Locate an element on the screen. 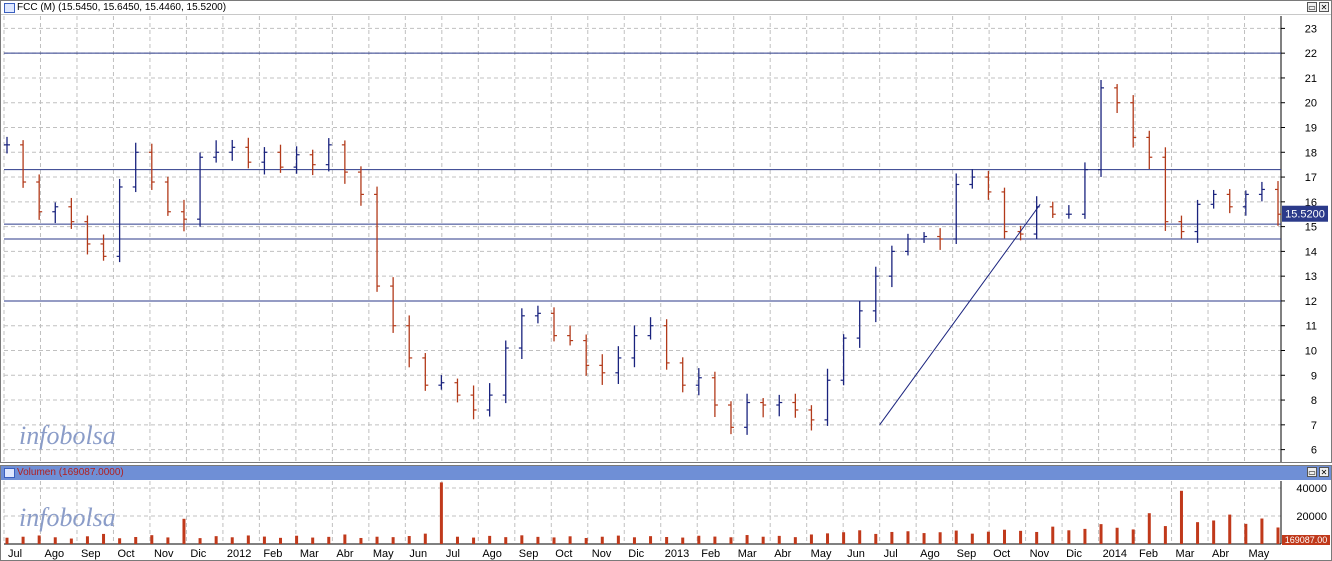 The image size is (1332, 561). x-tick-label: 2014 is located at coordinates (1115, 554).